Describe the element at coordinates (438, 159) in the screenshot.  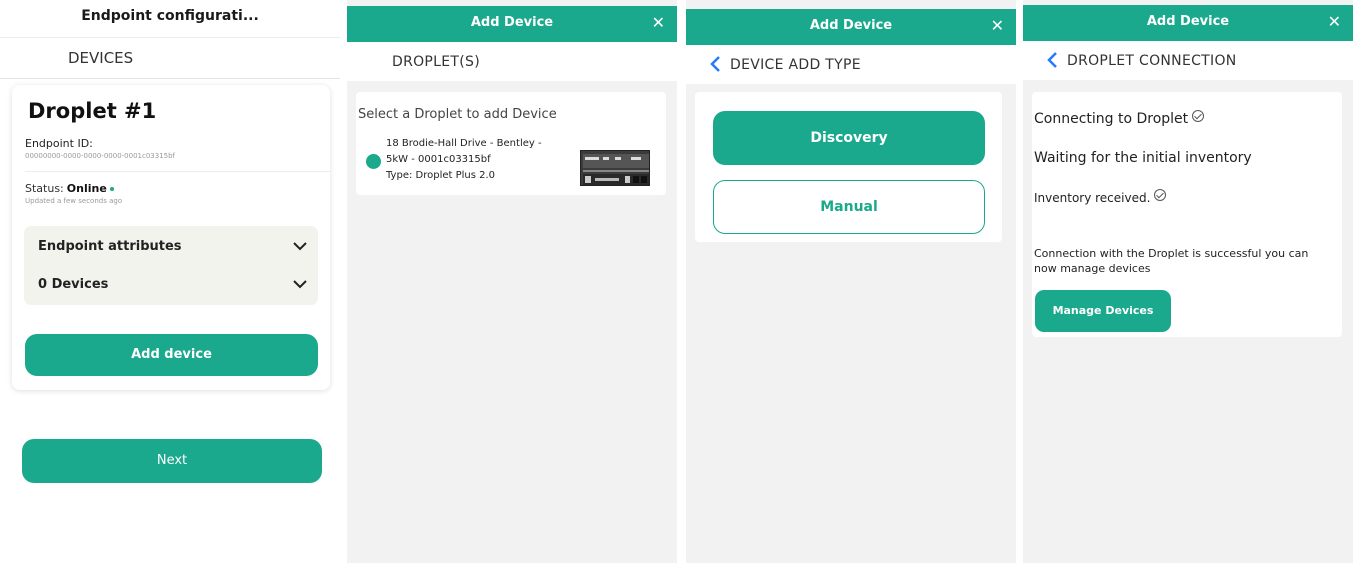
I see `droplet-id: 5kW - 0001c03315bf` at that location.